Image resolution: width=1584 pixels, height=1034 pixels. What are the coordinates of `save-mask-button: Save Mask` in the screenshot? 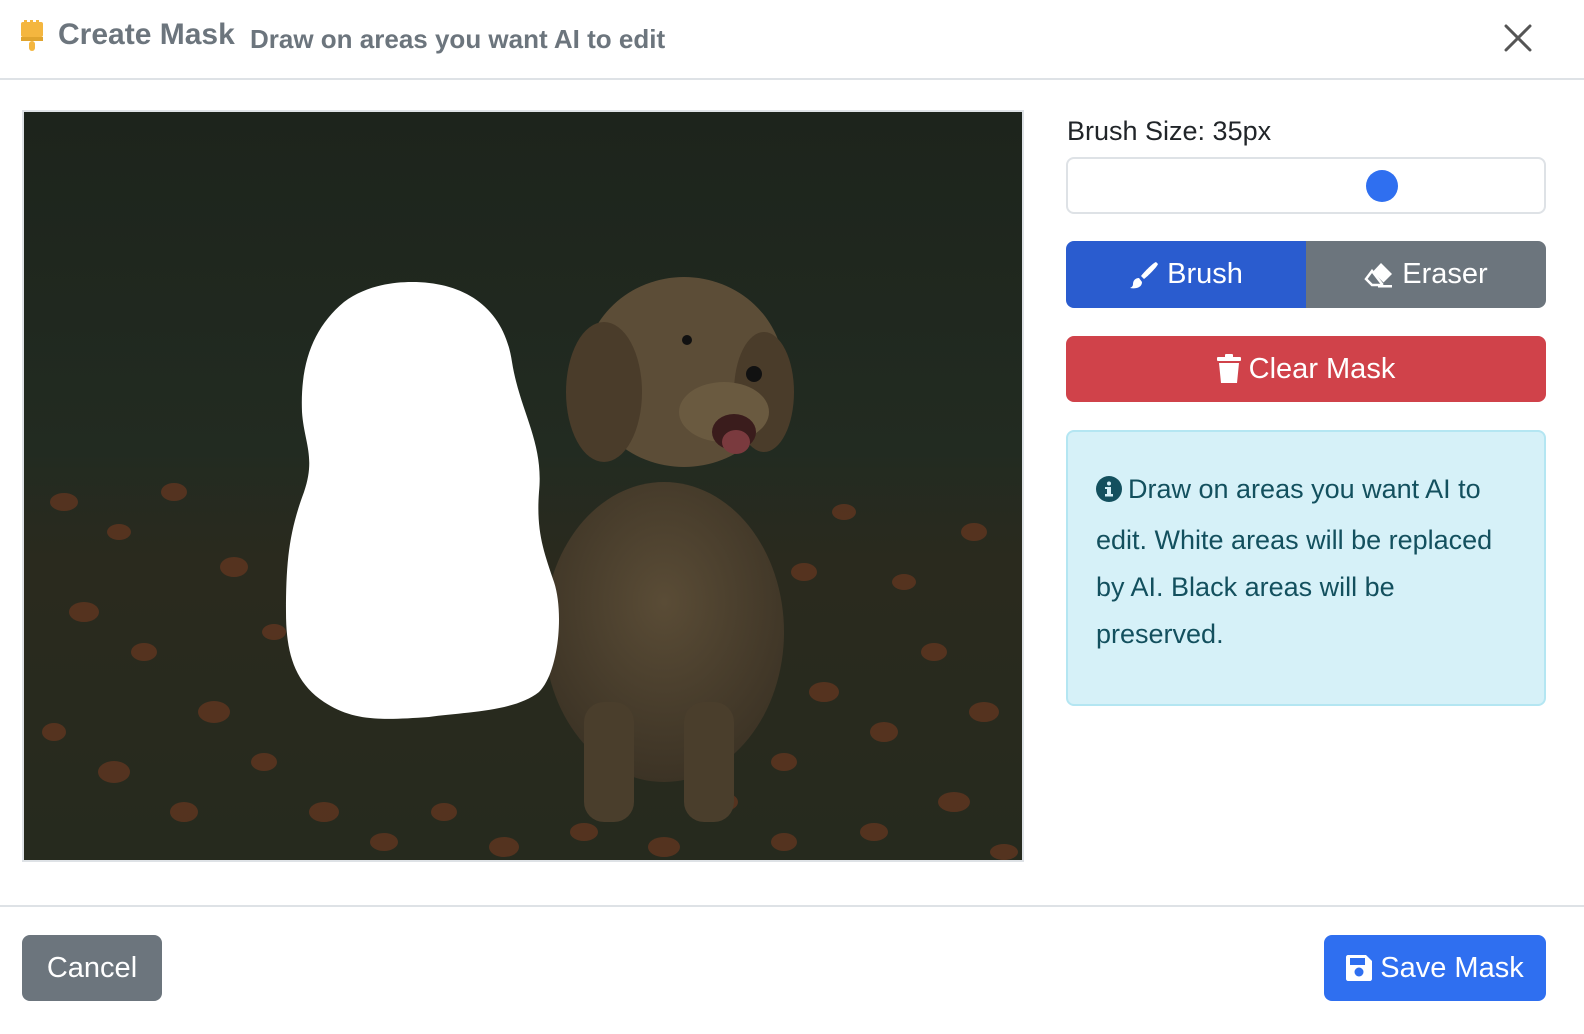 It's located at (1435, 968).